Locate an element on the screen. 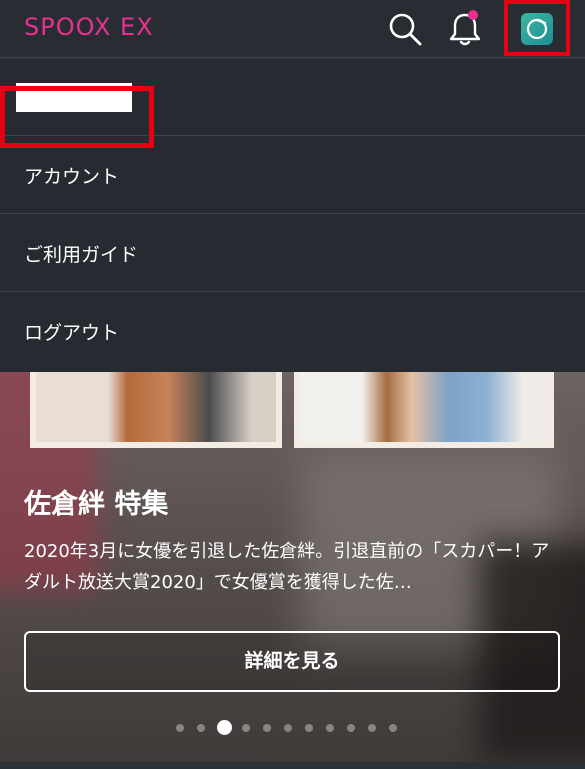  menu-item-guide: ご利用ガイド is located at coordinates (292, 253).